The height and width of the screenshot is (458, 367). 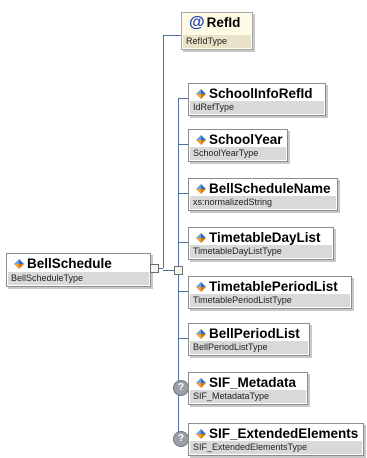 I want to click on child-node-bellperiodlist: BellPeriodList BellPeriodListType, so click(x=249, y=339).